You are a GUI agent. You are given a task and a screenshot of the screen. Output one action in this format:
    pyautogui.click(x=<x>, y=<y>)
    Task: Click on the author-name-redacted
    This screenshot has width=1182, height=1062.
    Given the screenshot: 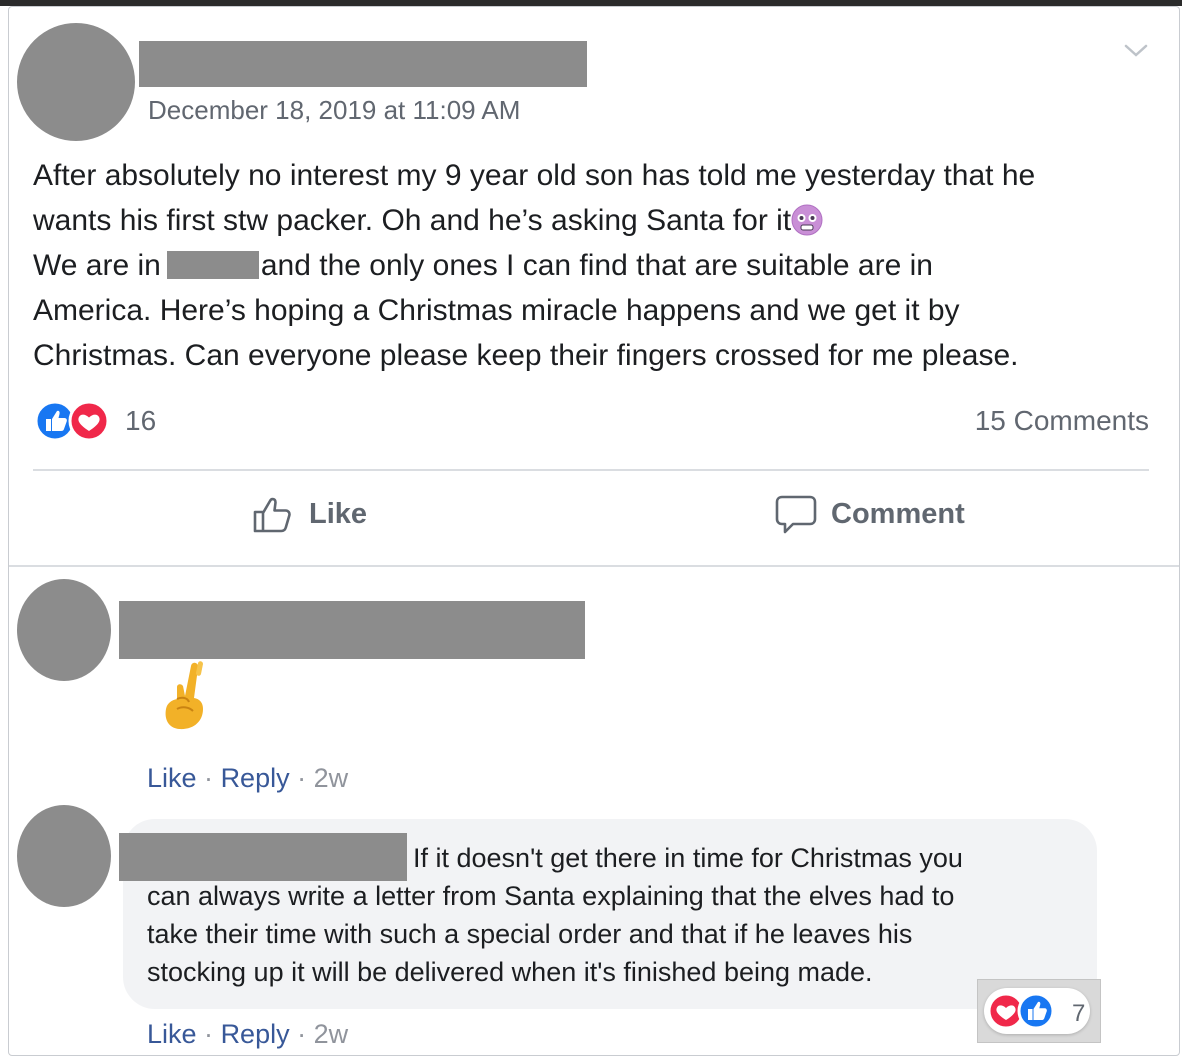 What is the action you would take?
    pyautogui.click(x=363, y=64)
    